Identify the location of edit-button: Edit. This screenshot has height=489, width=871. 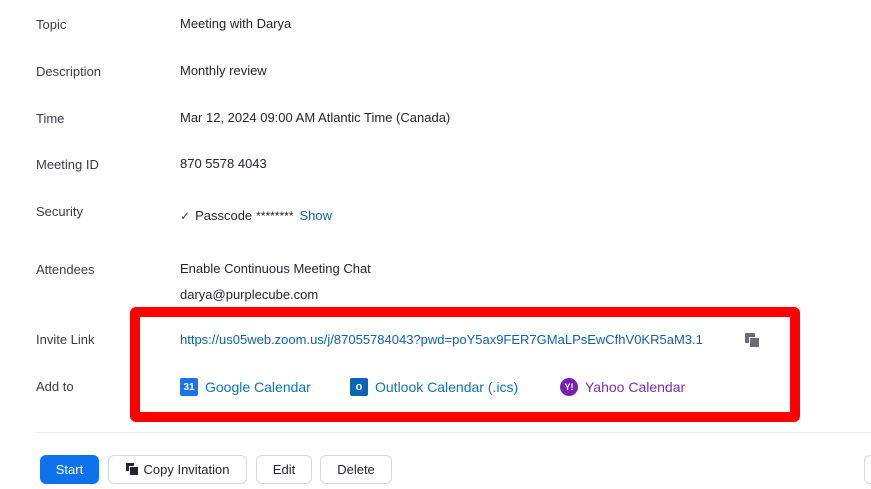
(284, 469).